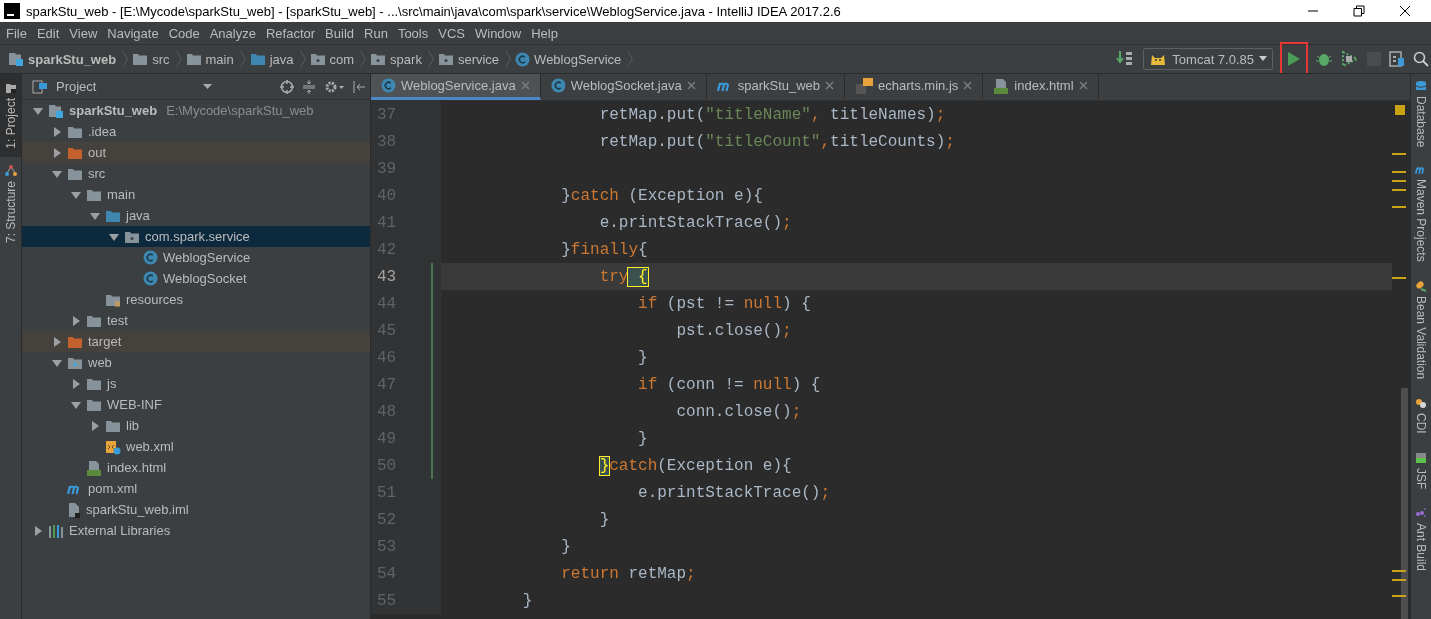 The image size is (1431, 619). What do you see at coordinates (196, 215) in the screenshot?
I see `tree-row: java` at bounding box center [196, 215].